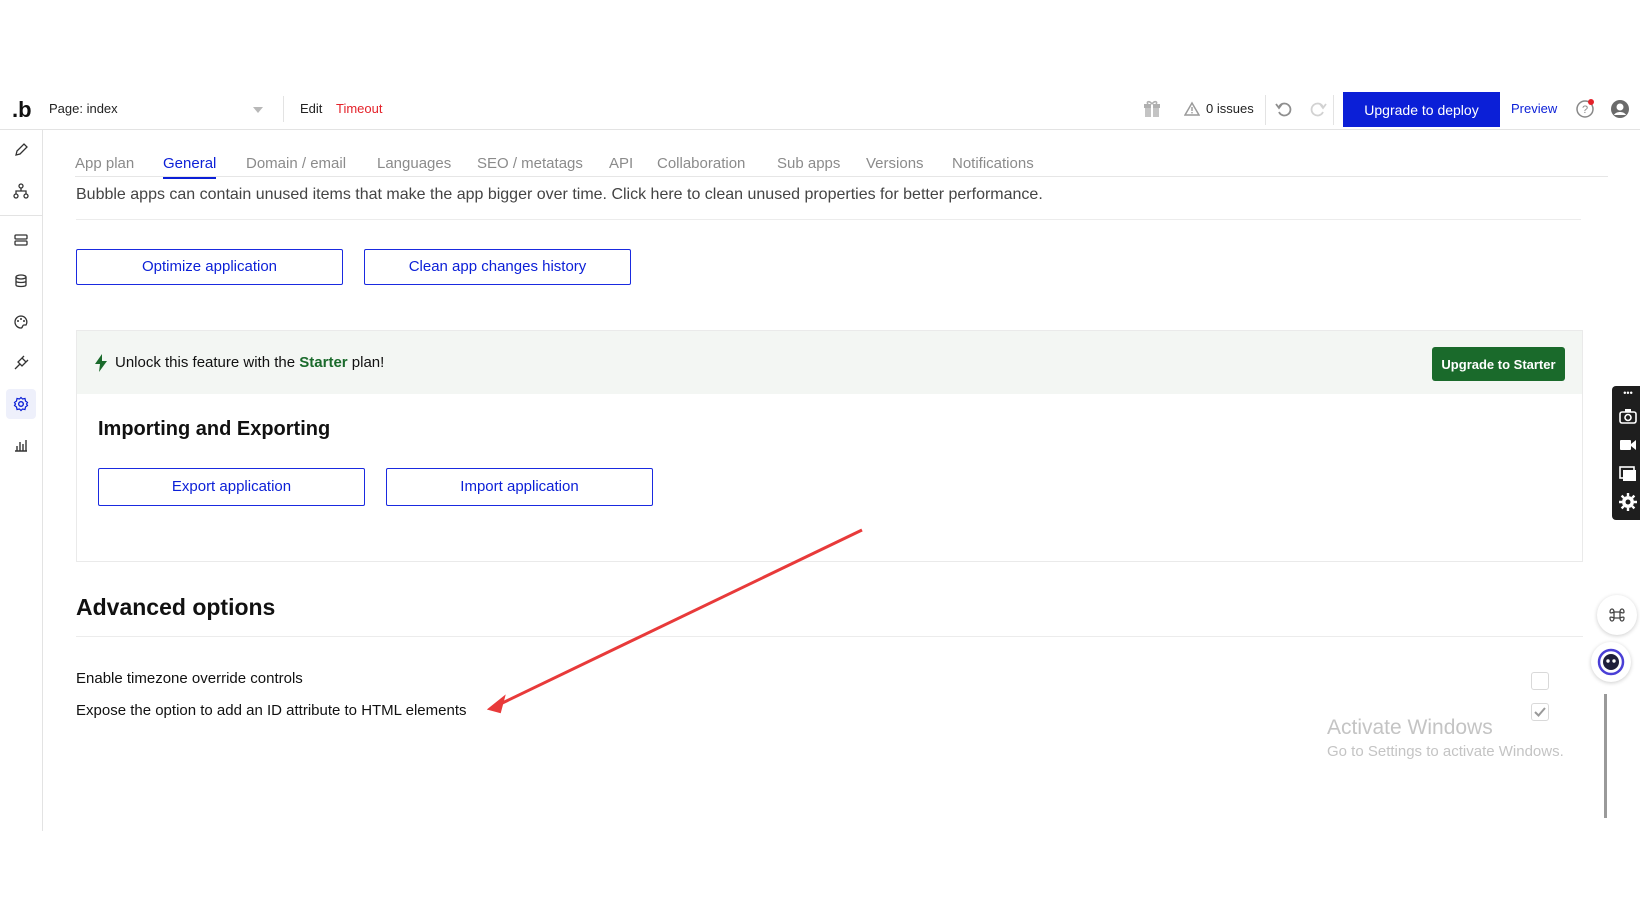 The width and height of the screenshot is (1640, 924). I want to click on chart-icon, so click(21, 445).